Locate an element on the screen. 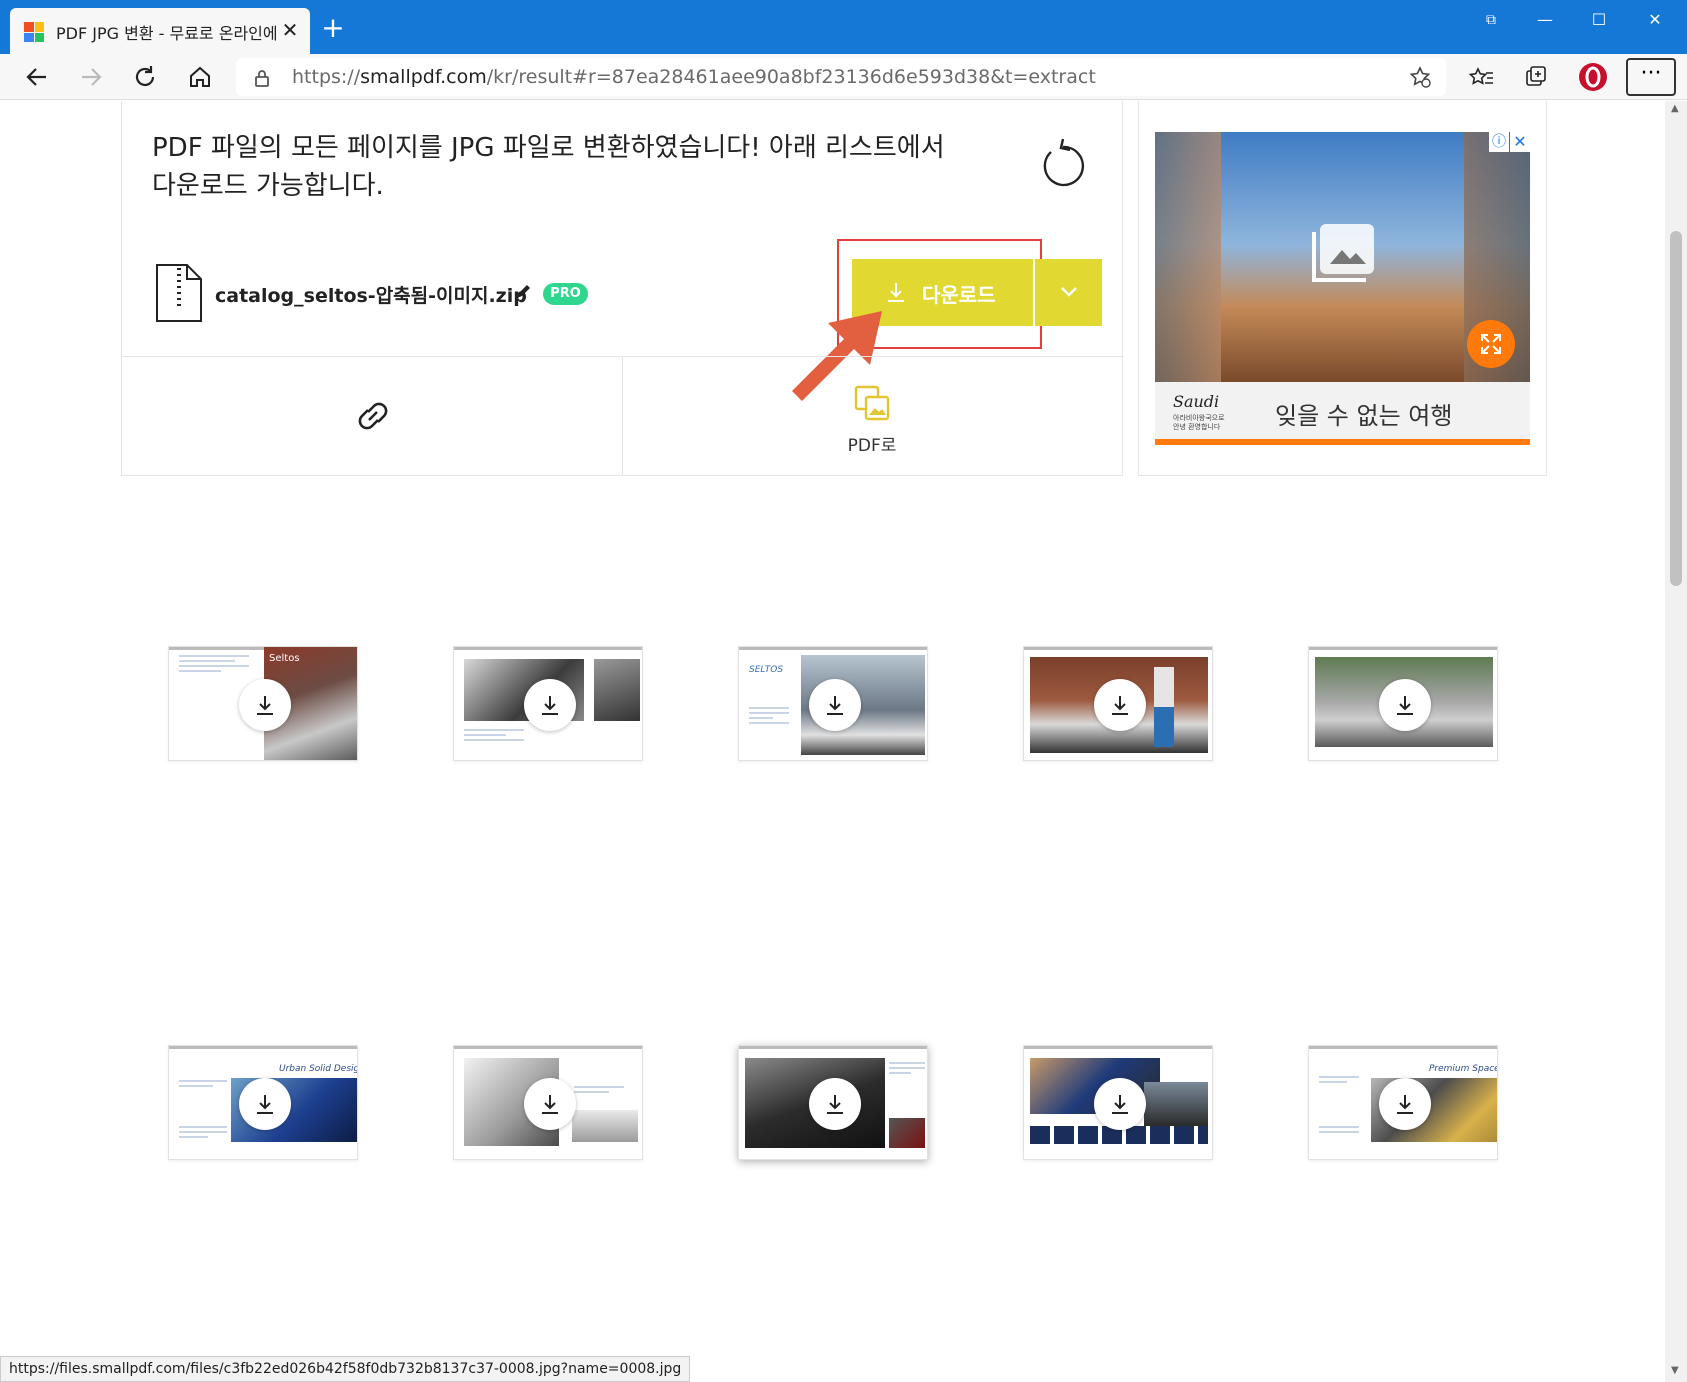 The image size is (1687, 1382). pro-badge: PRO is located at coordinates (565, 294).